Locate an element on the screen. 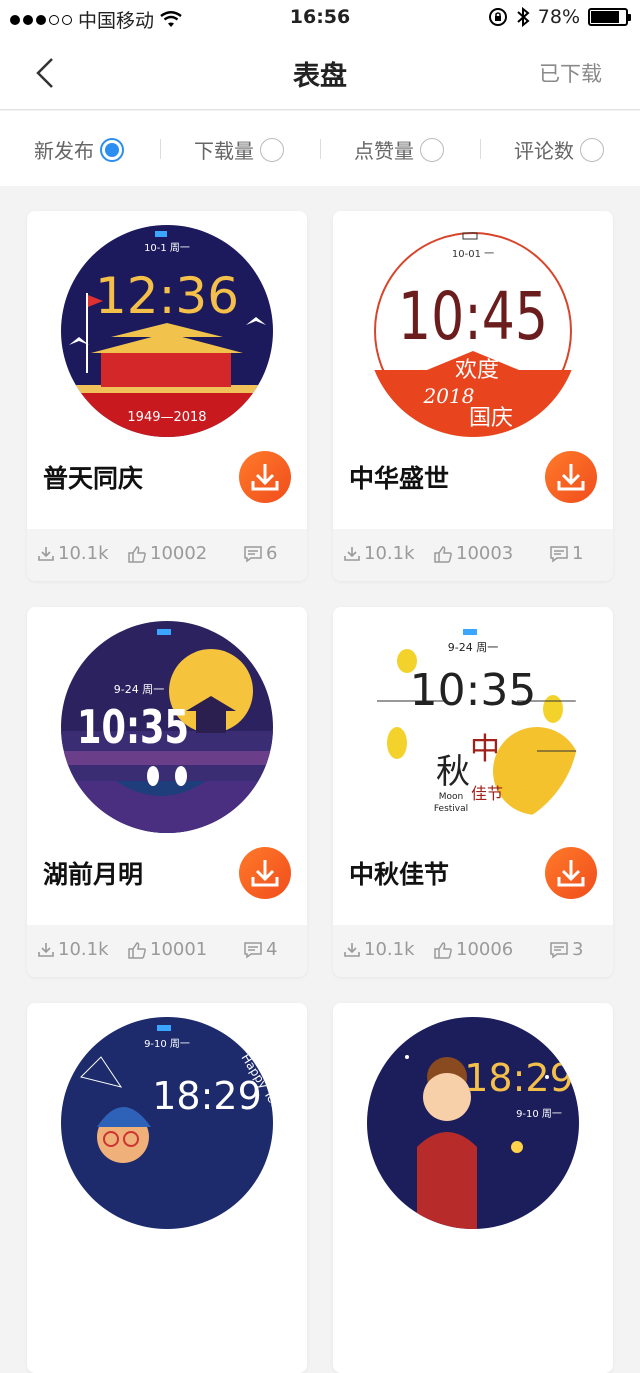 This screenshot has width=640, height=1373. like-count: 10001 is located at coordinates (179, 949).